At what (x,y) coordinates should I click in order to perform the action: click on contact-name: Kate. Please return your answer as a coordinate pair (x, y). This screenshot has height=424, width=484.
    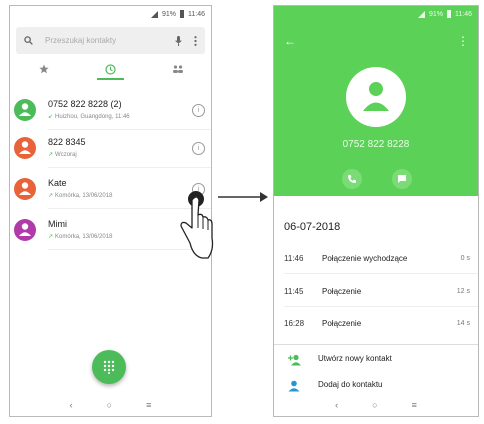
    Looking at the image, I should click on (57, 183).